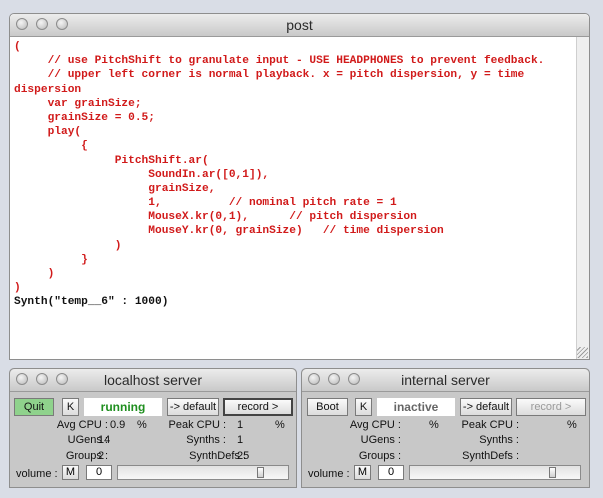 The image size is (603, 498). I want to click on server-status-label: running, so click(123, 407).